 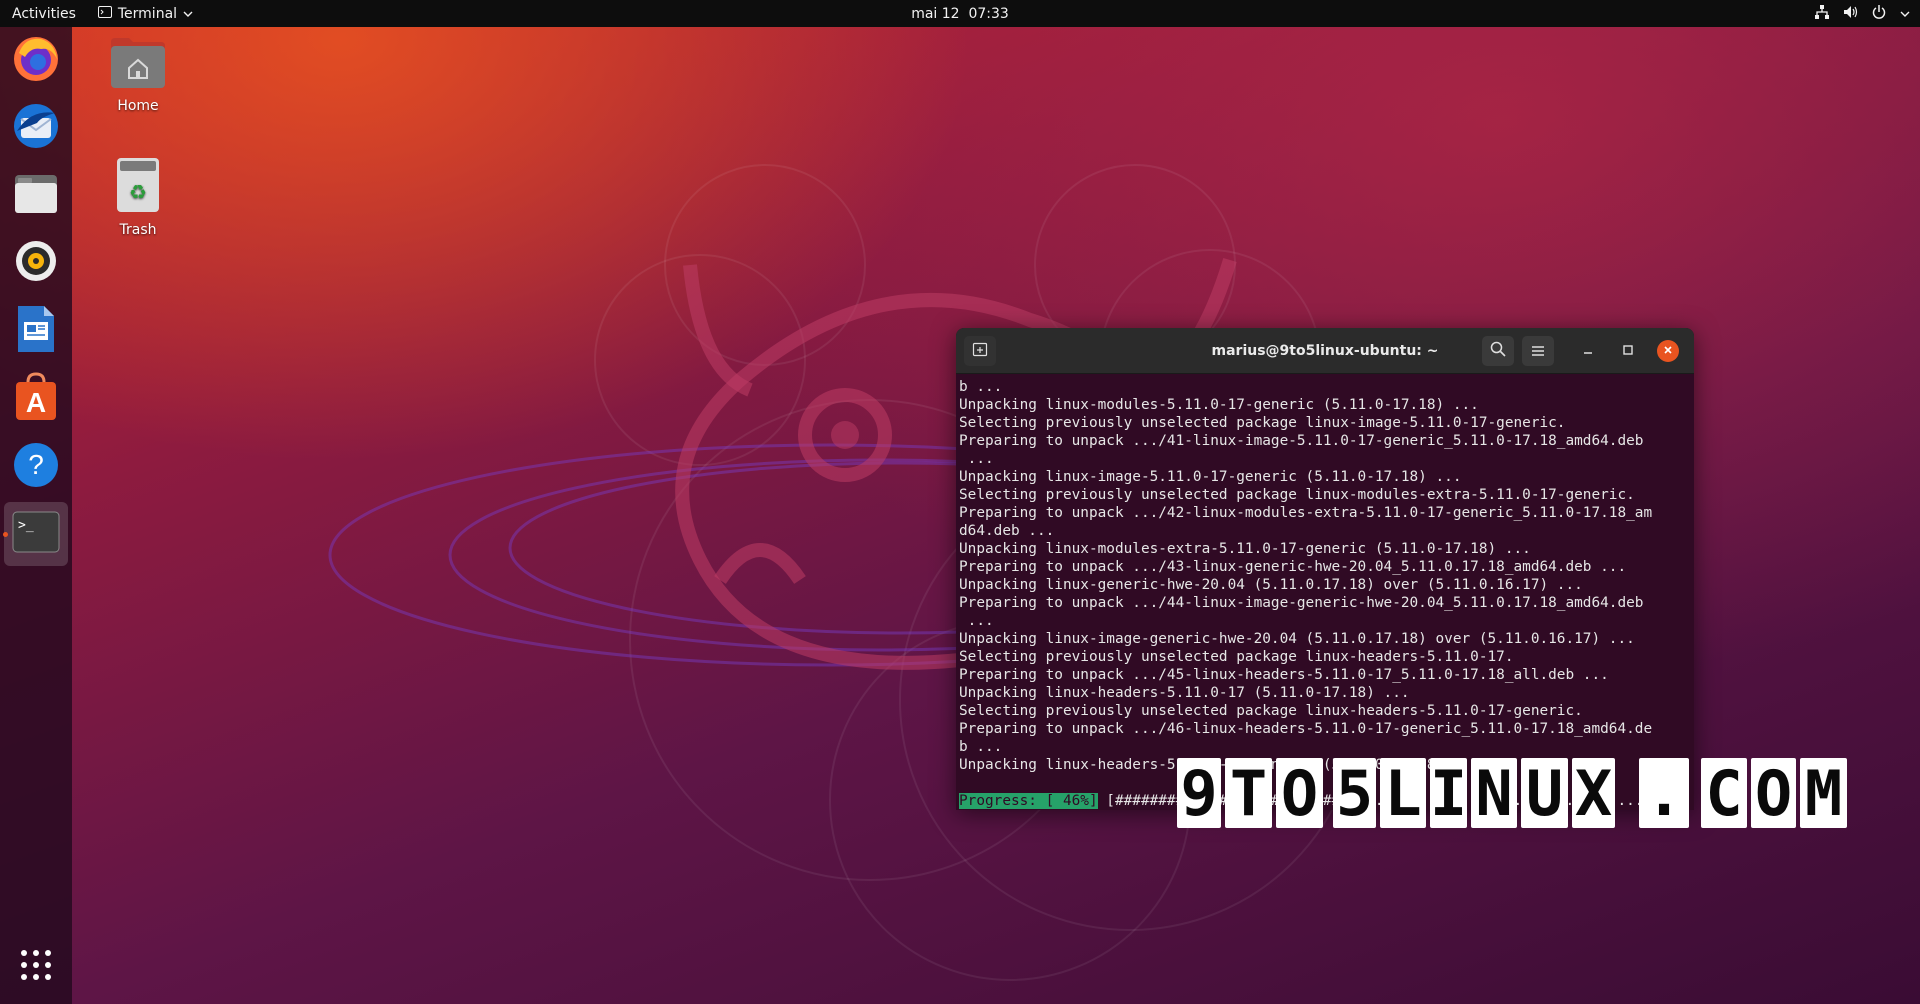 I want to click on power-icon, so click(x=1879, y=13).